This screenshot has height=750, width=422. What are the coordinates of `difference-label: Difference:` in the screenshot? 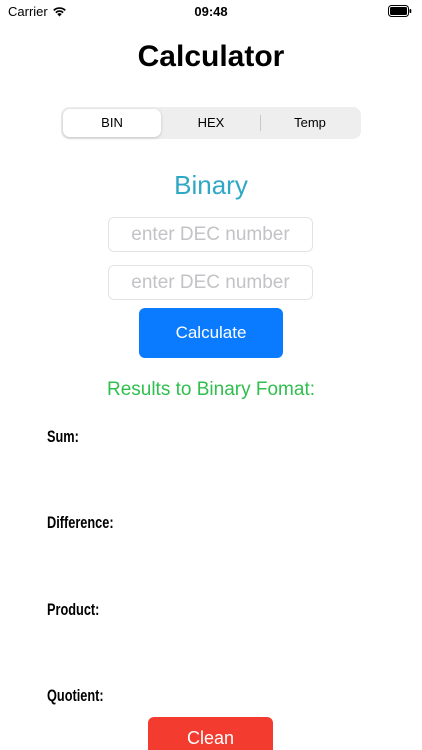 It's located at (80, 522).